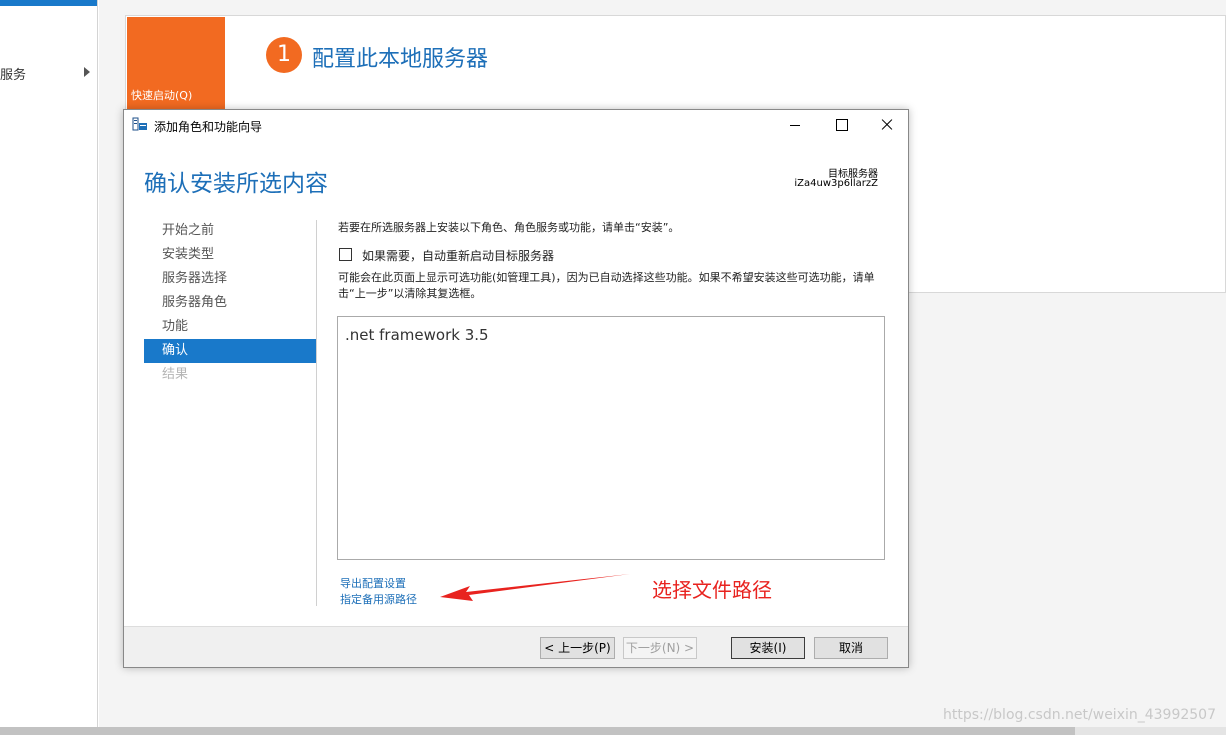 The width and height of the screenshot is (1226, 735). I want to click on quickstart-label: 快速启动(Q), so click(162, 95).